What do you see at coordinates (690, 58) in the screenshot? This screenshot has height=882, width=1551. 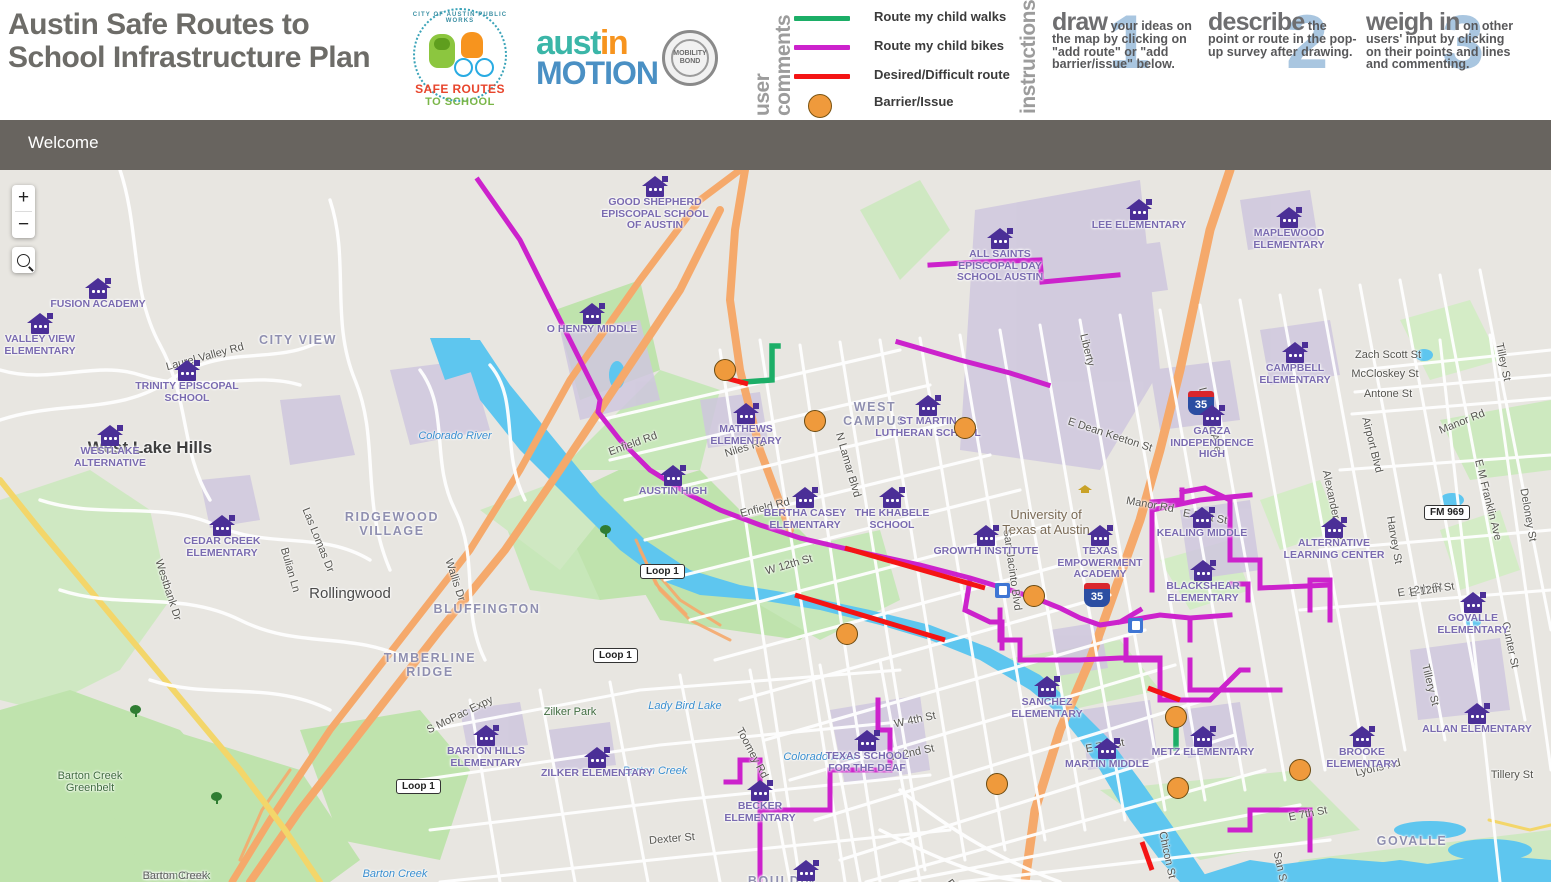 I see `mobility-bond-ring: MOBILITY BOND` at bounding box center [690, 58].